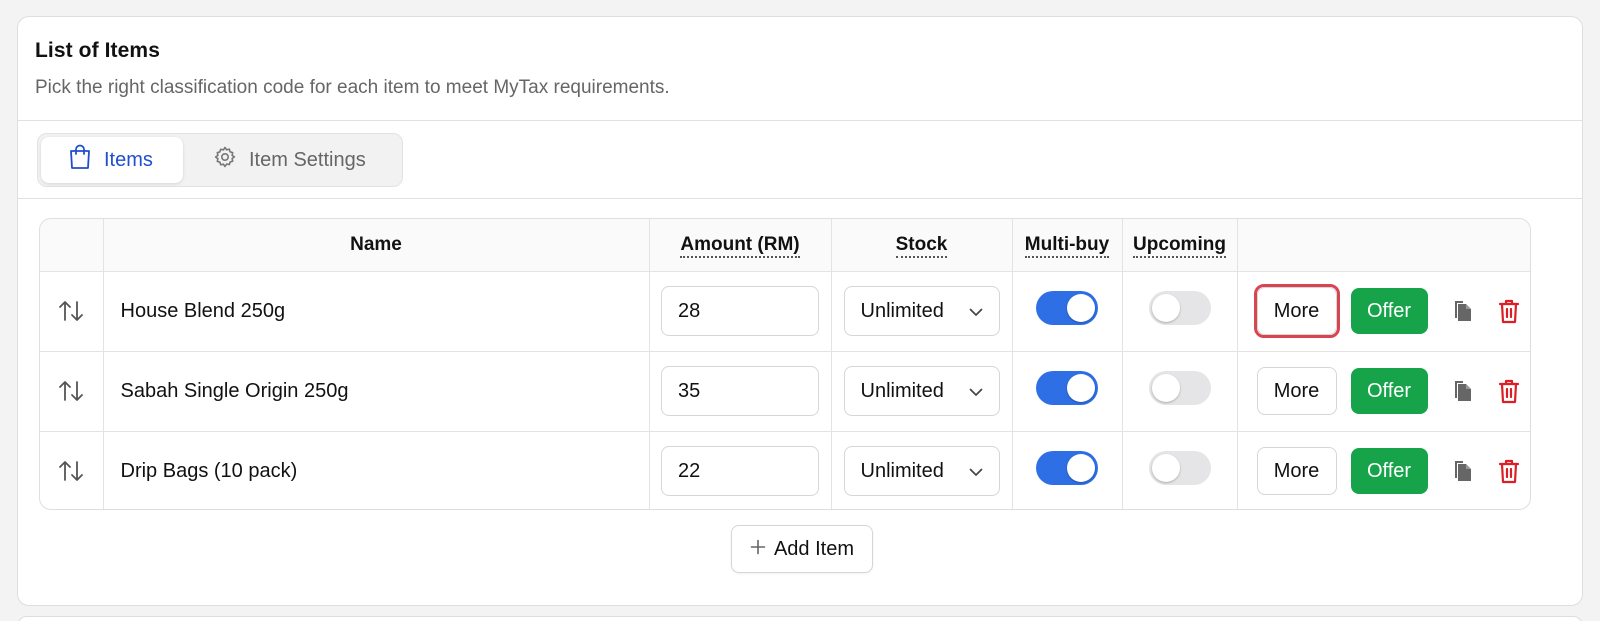  I want to click on table-row: Drip Bags (10 pack) Unlimited, so click(785, 470).